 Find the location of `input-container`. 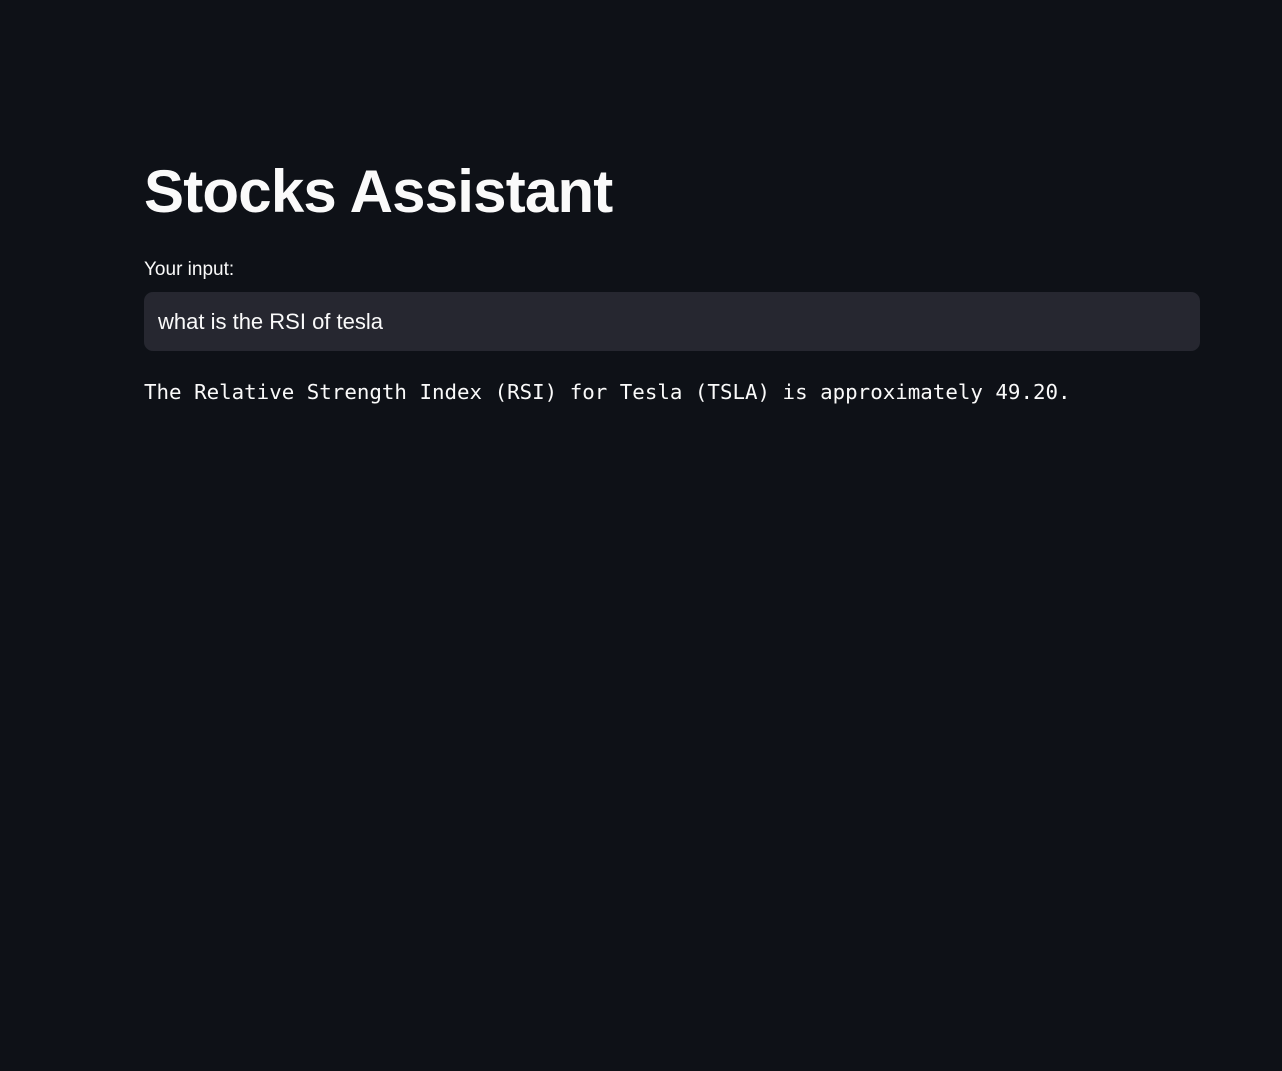

input-container is located at coordinates (672, 321).